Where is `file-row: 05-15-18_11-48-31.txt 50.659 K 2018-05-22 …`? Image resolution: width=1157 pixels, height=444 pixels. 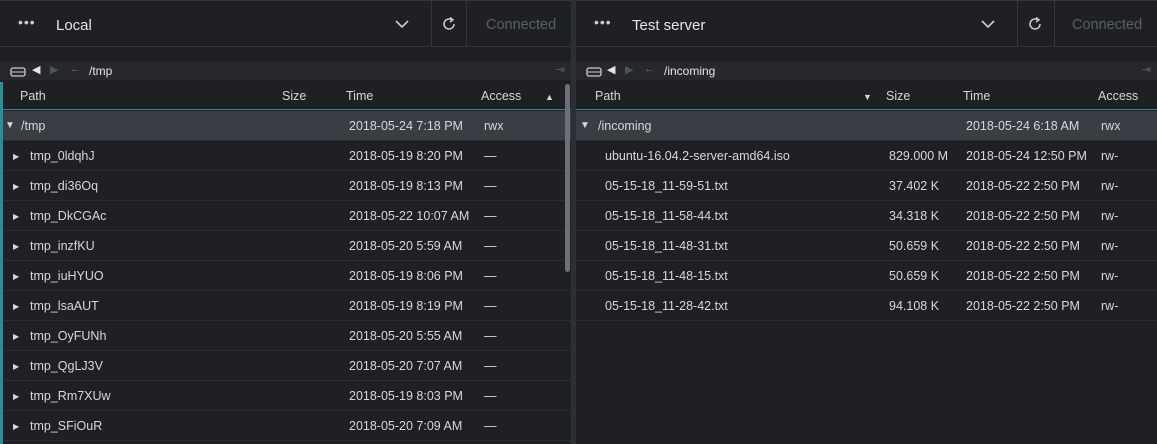 file-row: 05-15-18_11-48-31.txt 50.659 K 2018-05-22 … is located at coordinates (866, 246).